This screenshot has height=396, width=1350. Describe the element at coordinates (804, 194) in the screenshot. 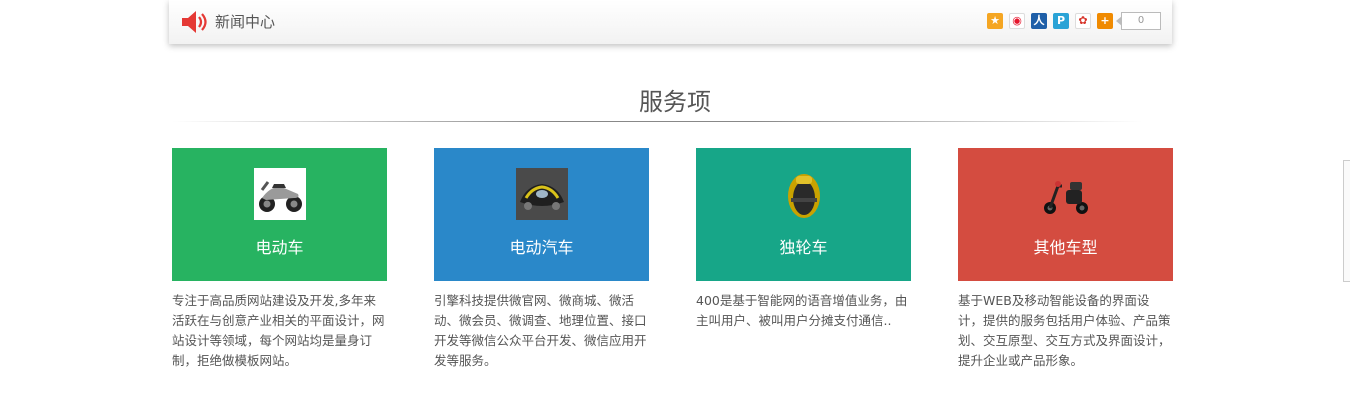

I see `unicycle-icon` at that location.